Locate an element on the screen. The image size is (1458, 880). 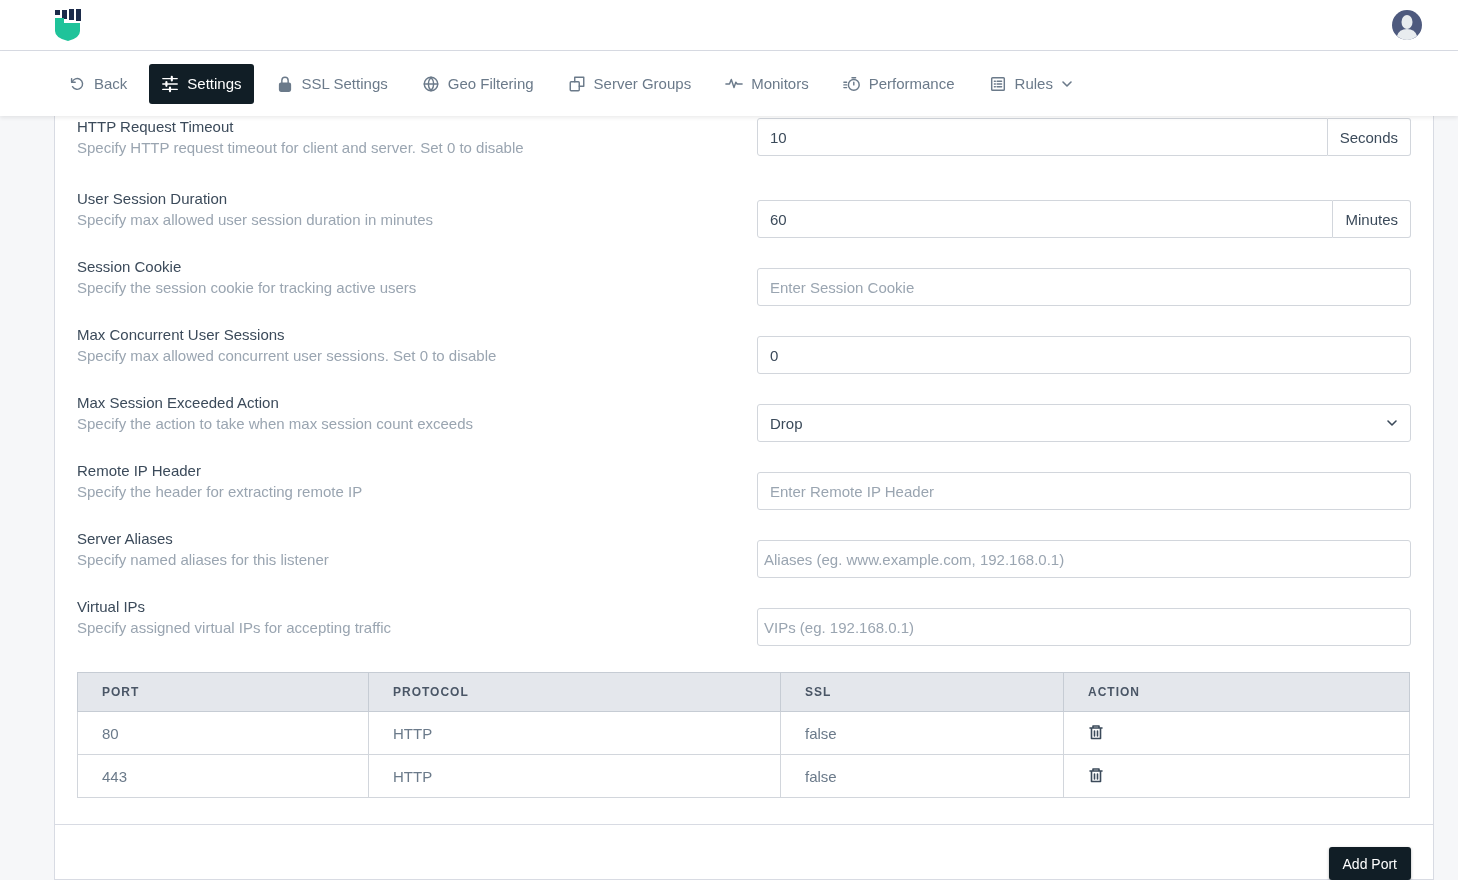
list-icon is located at coordinates (997, 83).